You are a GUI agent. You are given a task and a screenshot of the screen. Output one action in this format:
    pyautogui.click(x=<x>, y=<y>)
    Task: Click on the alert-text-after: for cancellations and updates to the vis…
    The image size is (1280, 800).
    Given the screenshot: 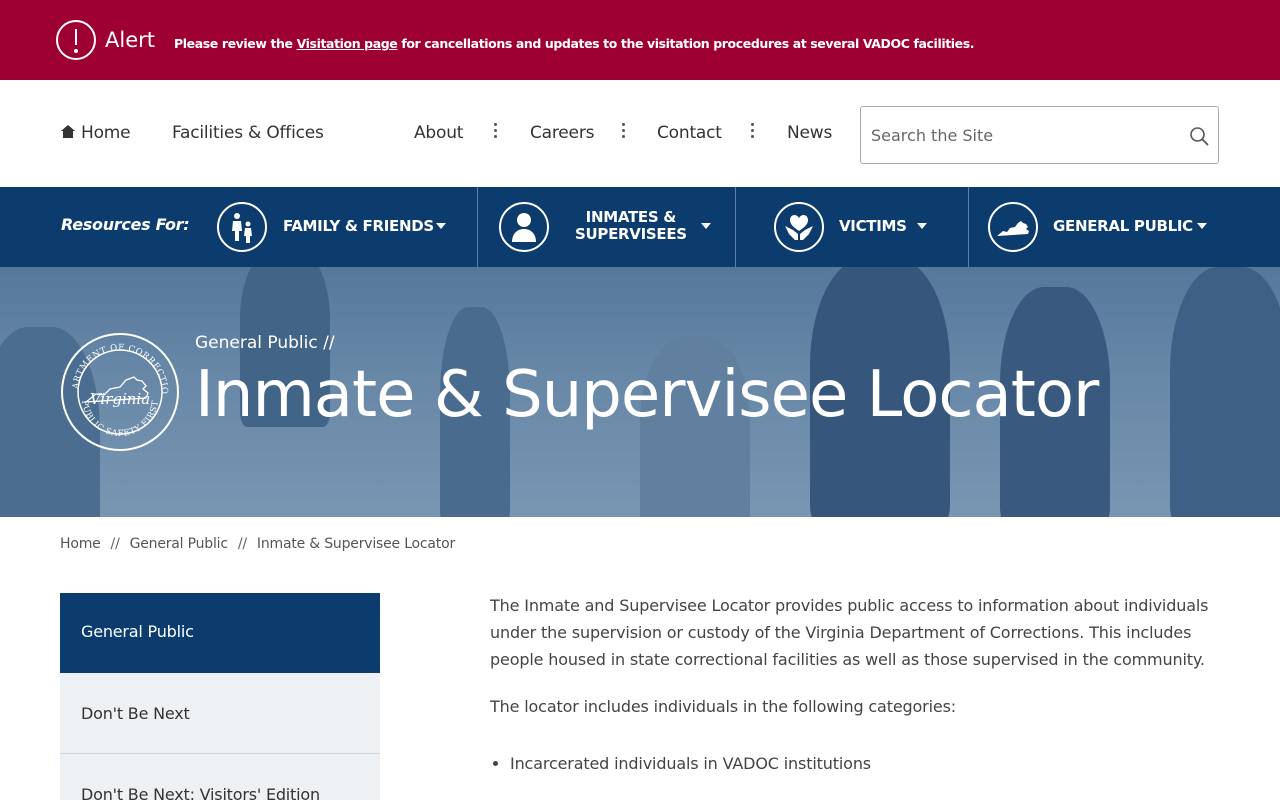 What is the action you would take?
    pyautogui.click(x=686, y=43)
    